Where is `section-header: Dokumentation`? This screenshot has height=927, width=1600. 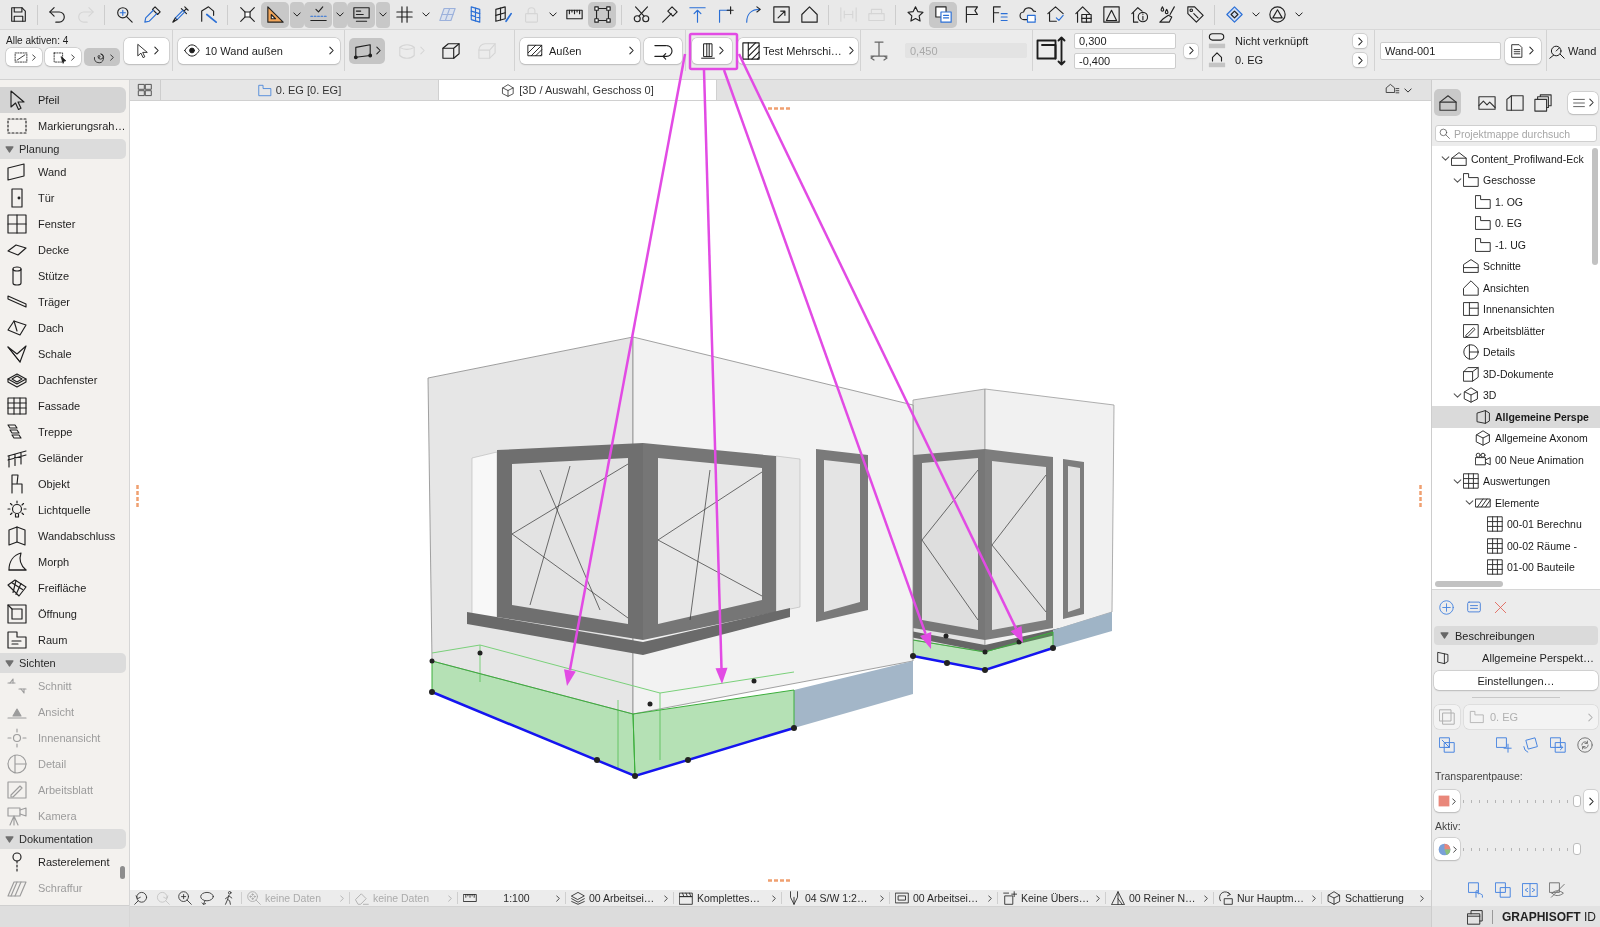
section-header: Dokumentation is located at coordinates (63, 839).